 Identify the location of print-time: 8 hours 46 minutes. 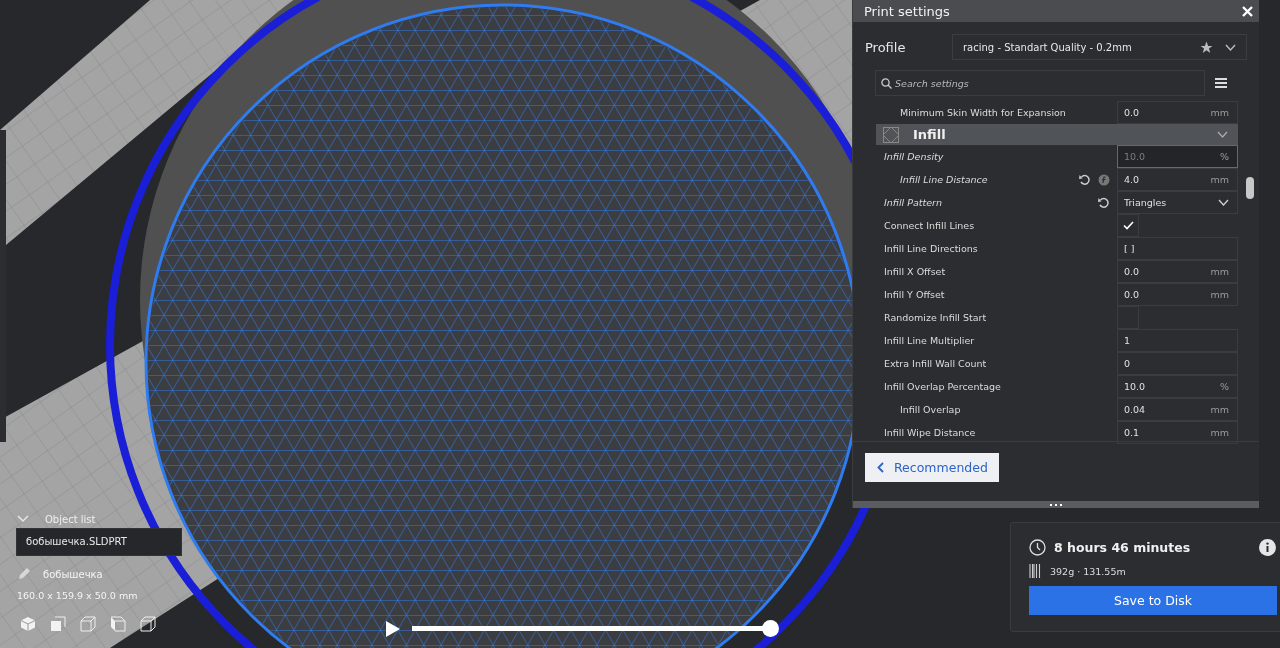
(1122, 547).